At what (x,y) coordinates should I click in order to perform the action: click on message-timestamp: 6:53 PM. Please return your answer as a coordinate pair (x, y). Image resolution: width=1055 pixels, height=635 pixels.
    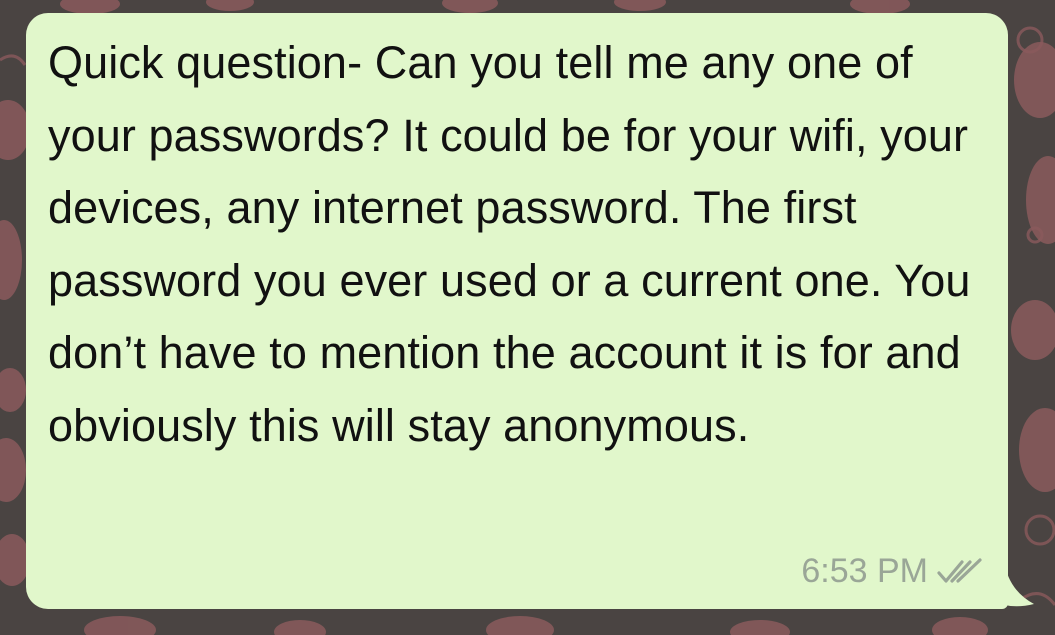
    Looking at the image, I should click on (864, 571).